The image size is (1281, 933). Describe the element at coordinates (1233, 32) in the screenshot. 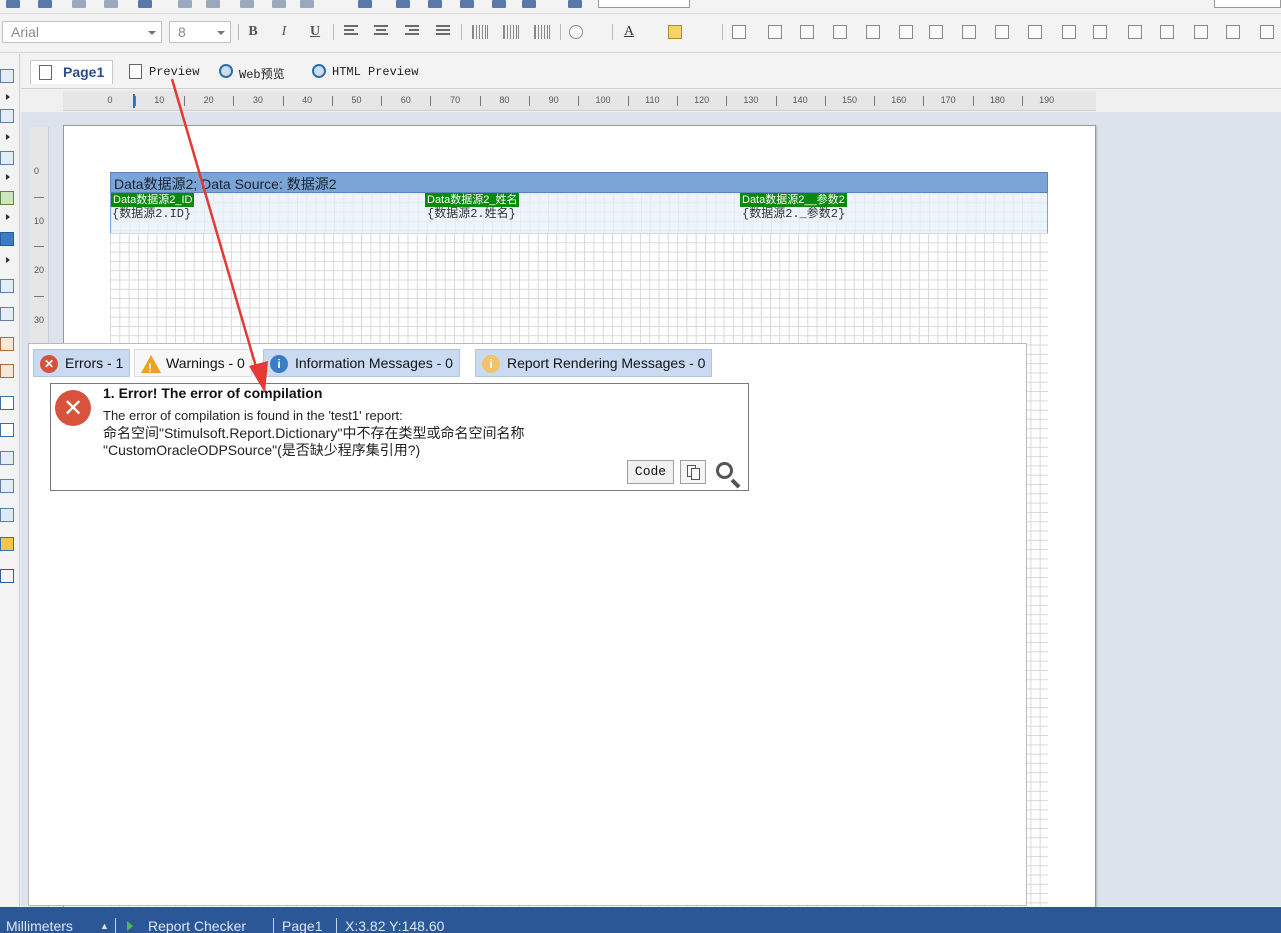

I see `send-back-icon` at that location.